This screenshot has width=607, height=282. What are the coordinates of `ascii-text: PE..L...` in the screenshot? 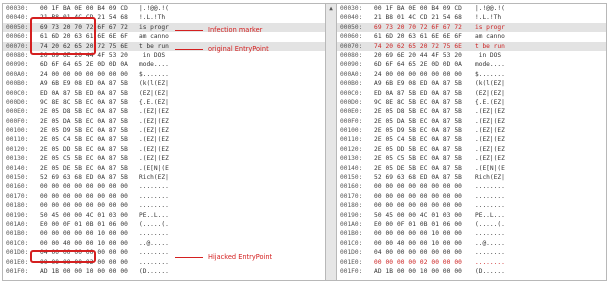 It's located at (154, 215).